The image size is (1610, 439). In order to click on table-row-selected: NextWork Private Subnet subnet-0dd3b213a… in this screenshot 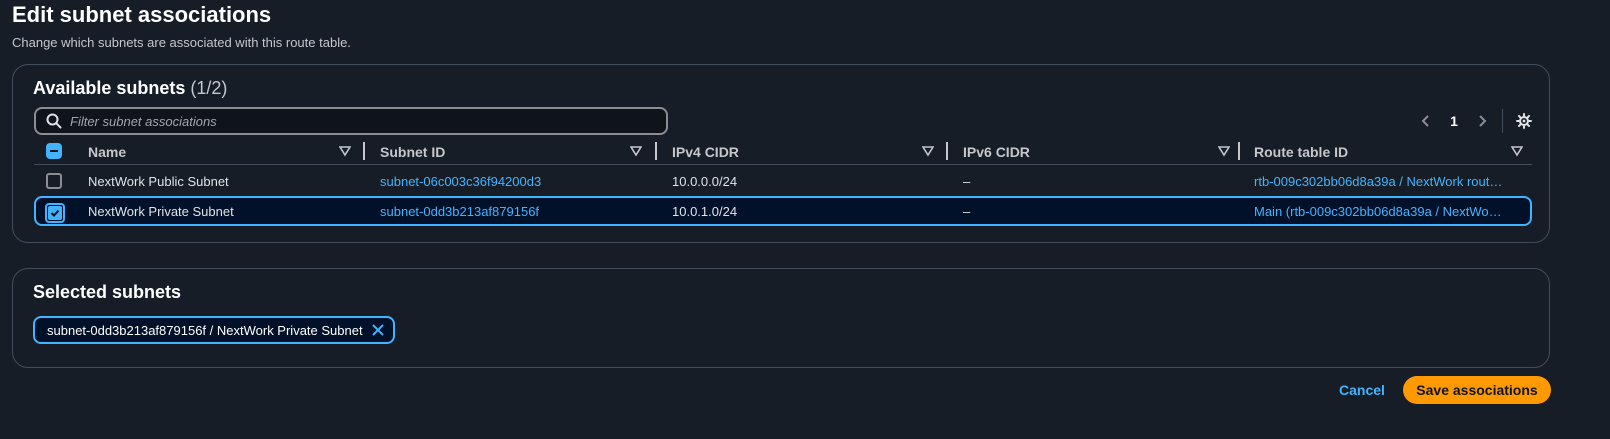, I will do `click(783, 211)`.